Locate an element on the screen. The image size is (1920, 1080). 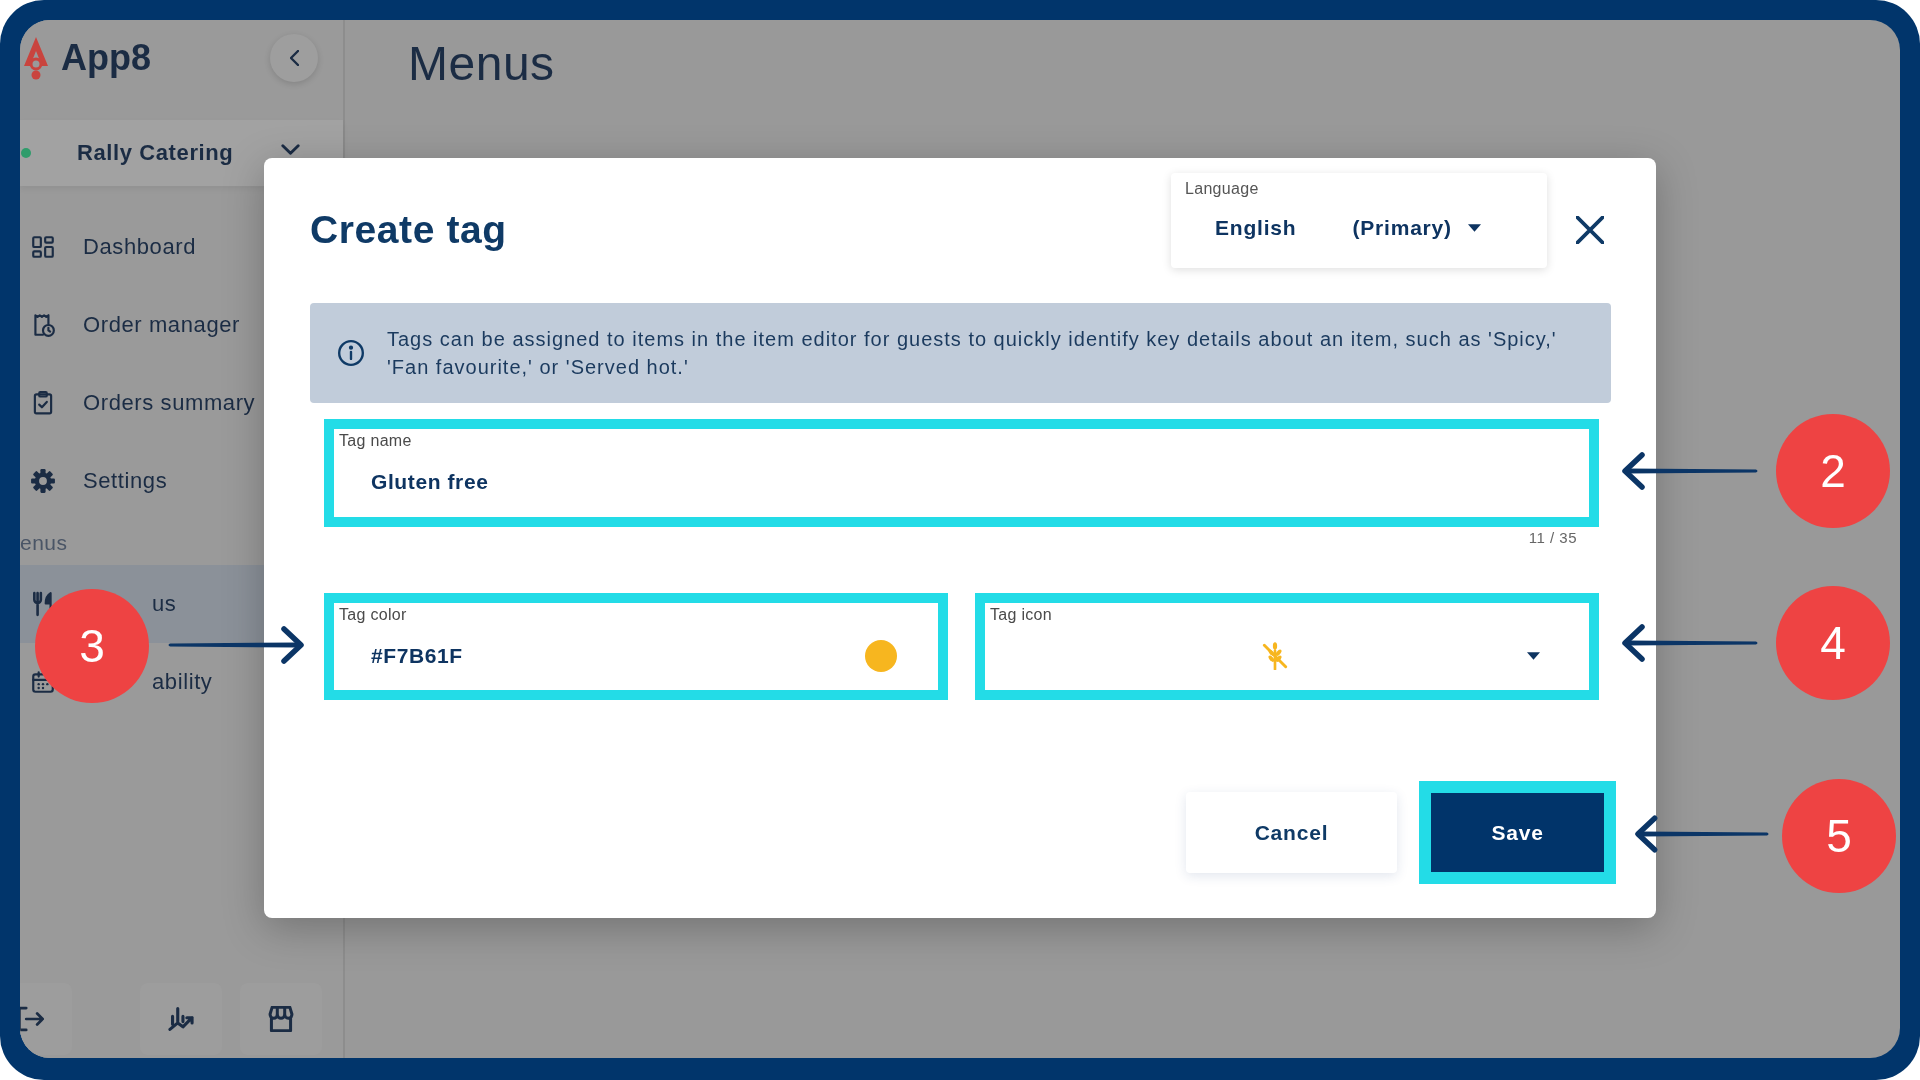
field-value: #F7B61F is located at coordinates (417, 656).